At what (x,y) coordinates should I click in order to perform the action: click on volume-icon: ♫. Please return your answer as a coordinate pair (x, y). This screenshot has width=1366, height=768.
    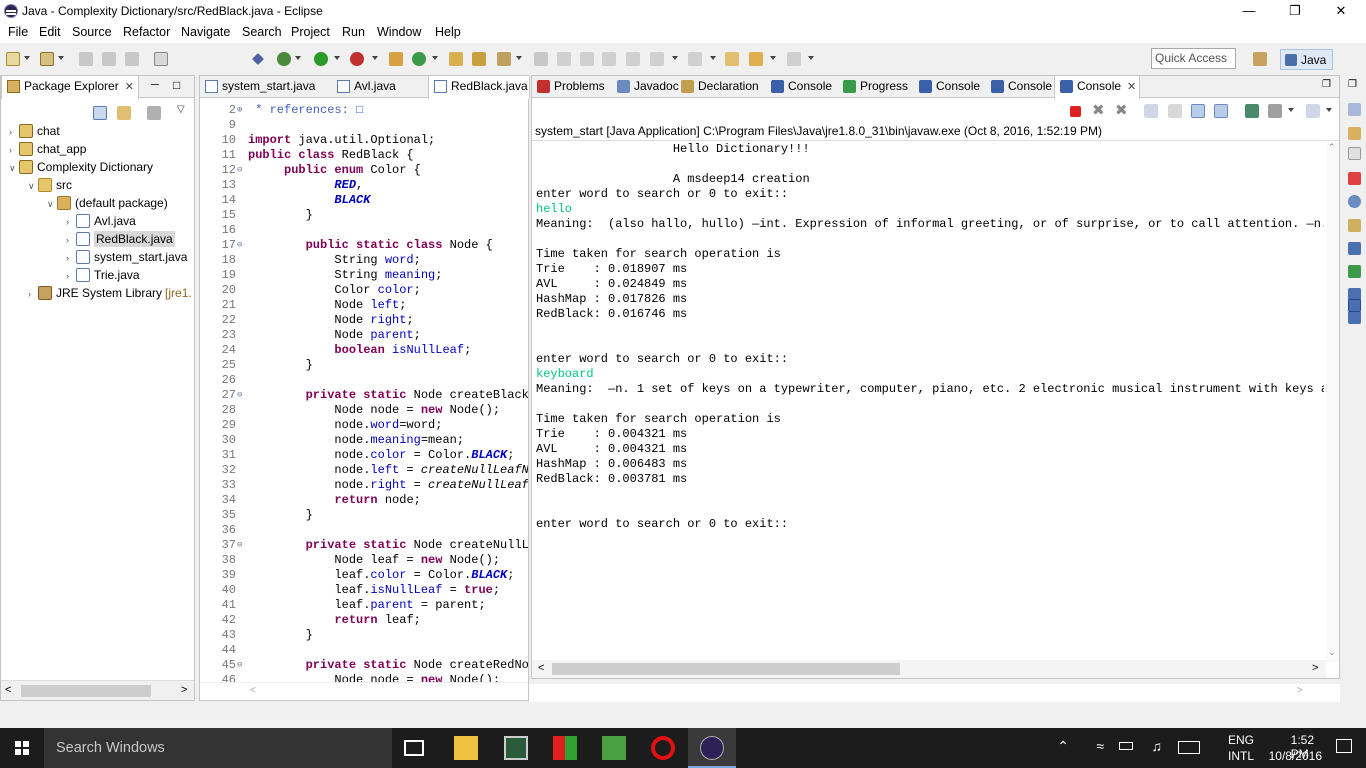
    Looking at the image, I should click on (1157, 746).